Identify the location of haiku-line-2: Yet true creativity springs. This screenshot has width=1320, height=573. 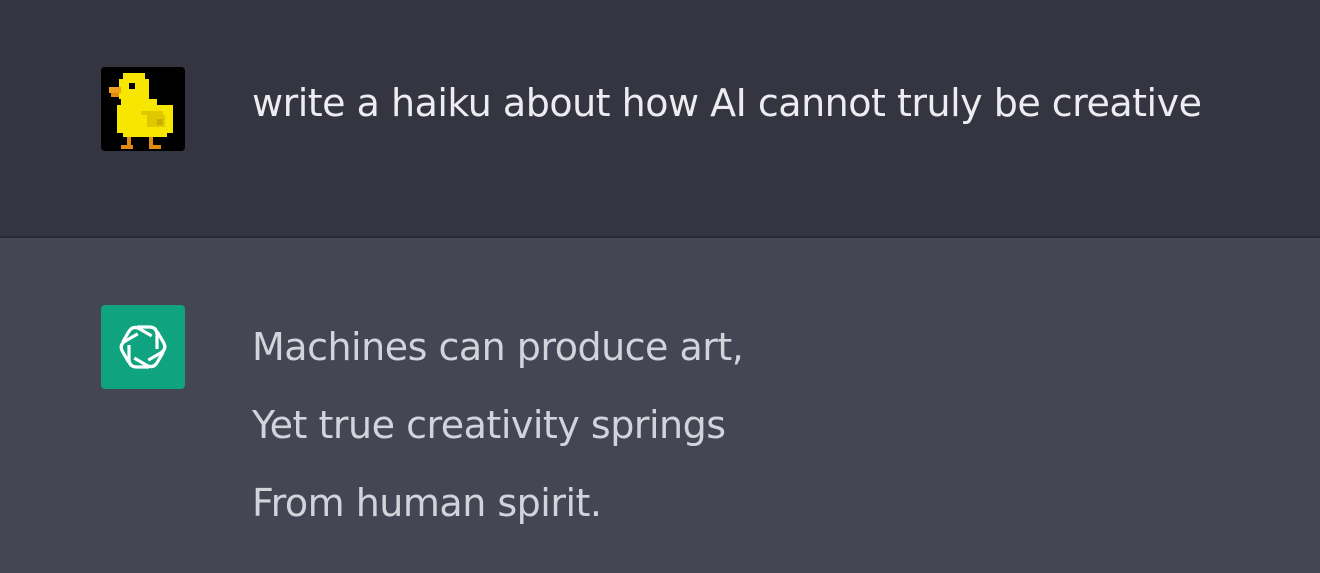
(489, 425).